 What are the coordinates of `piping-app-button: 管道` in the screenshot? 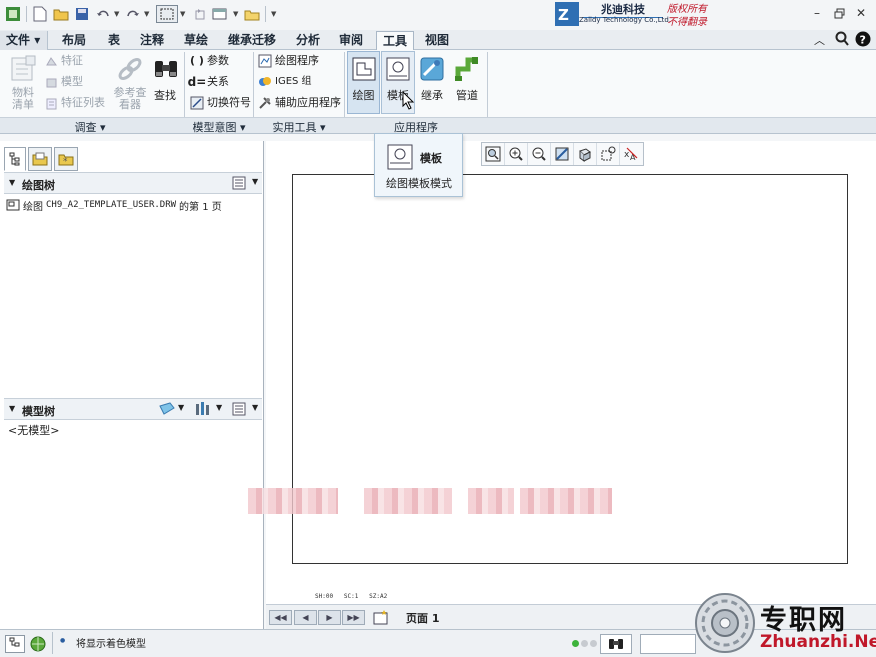 It's located at (467, 78).